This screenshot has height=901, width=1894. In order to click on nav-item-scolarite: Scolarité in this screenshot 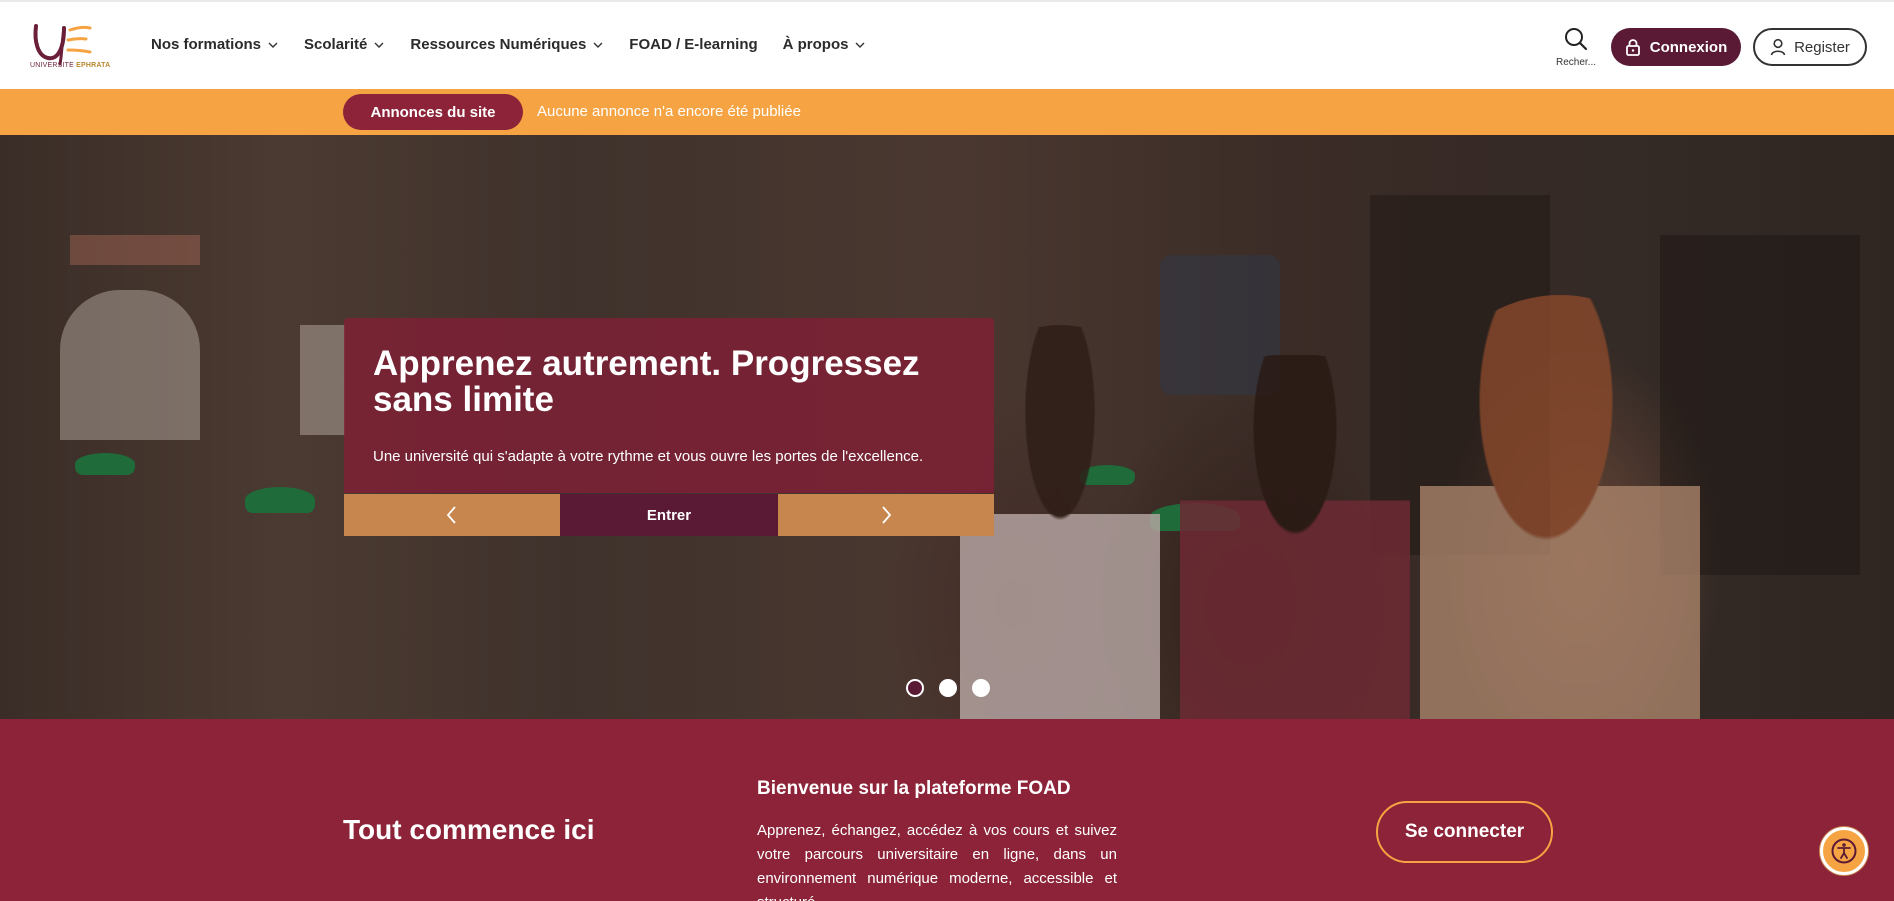, I will do `click(344, 44)`.